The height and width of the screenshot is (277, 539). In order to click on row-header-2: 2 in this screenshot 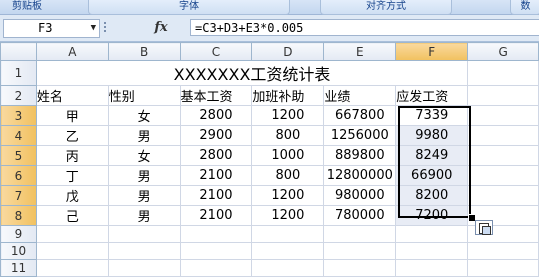, I will do `click(18, 95)`.